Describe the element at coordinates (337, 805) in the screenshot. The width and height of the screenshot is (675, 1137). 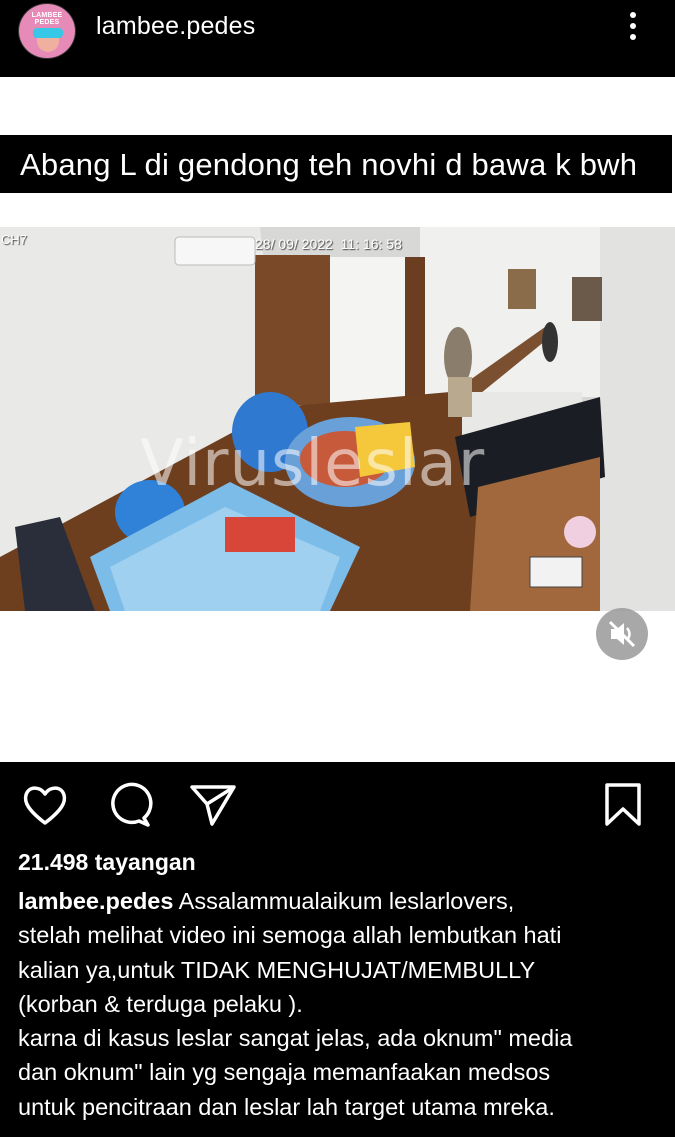
I see `action-bar` at that location.